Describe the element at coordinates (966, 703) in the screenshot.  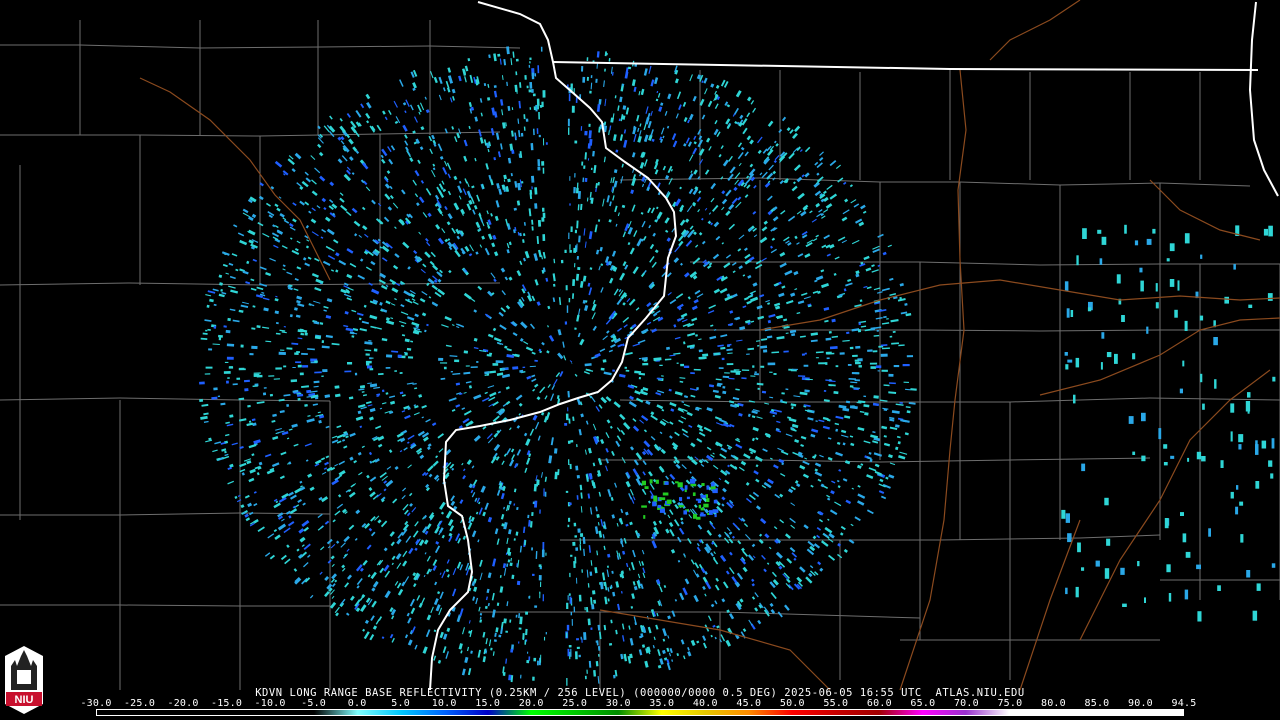
I see `colorbar-tick: 70.0` at that location.